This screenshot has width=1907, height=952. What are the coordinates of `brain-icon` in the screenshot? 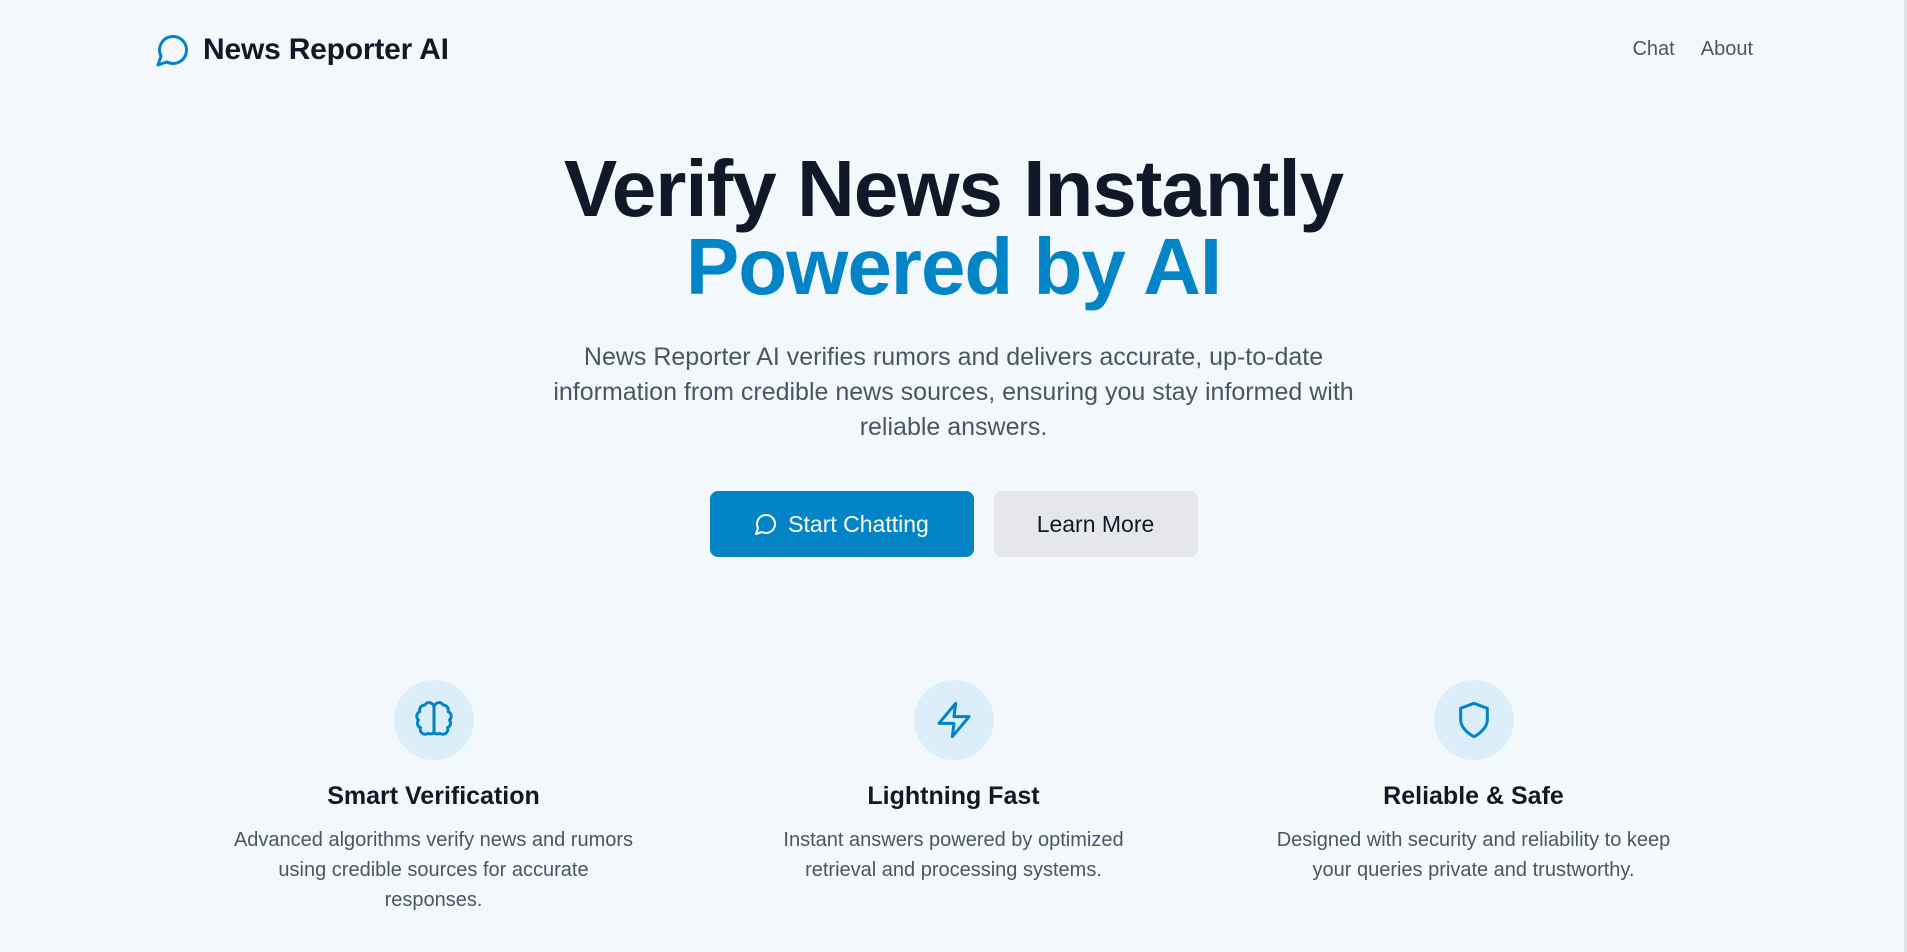 It's located at (433, 718).